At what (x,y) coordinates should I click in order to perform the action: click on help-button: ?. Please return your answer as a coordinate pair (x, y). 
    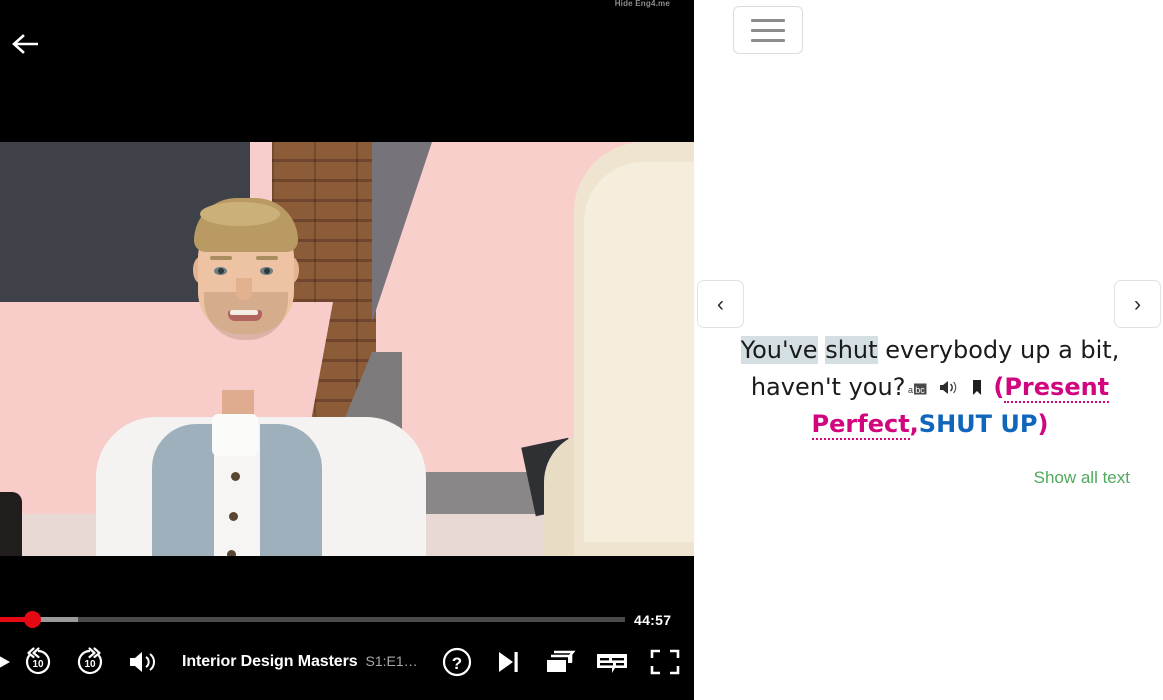
    Looking at the image, I should click on (457, 662).